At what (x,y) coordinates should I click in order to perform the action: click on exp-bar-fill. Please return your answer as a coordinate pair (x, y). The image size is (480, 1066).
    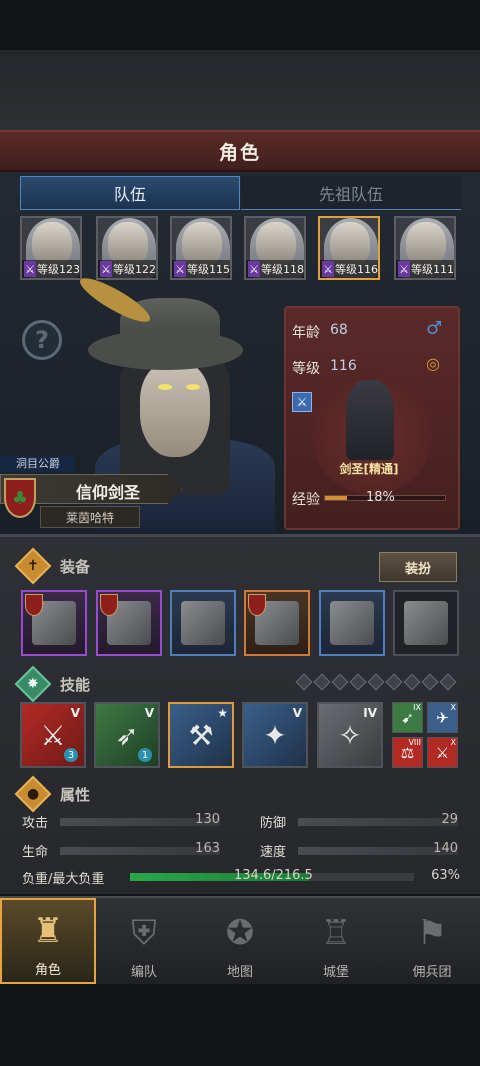
    Looking at the image, I should click on (336, 498).